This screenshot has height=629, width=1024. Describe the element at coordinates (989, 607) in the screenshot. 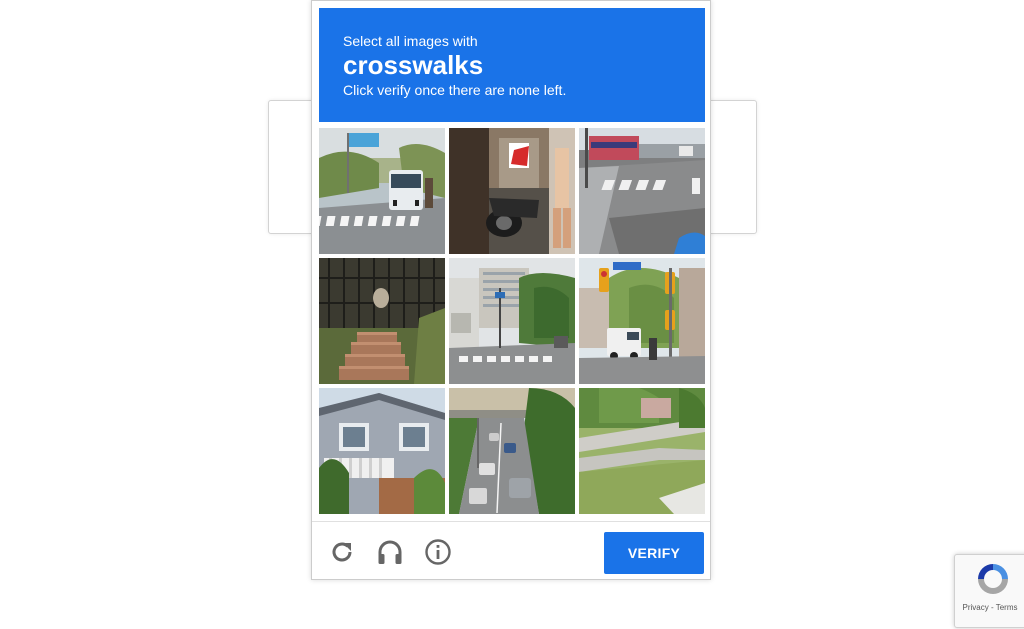

I see `privacy-terms-links: Privacy - Terms` at that location.